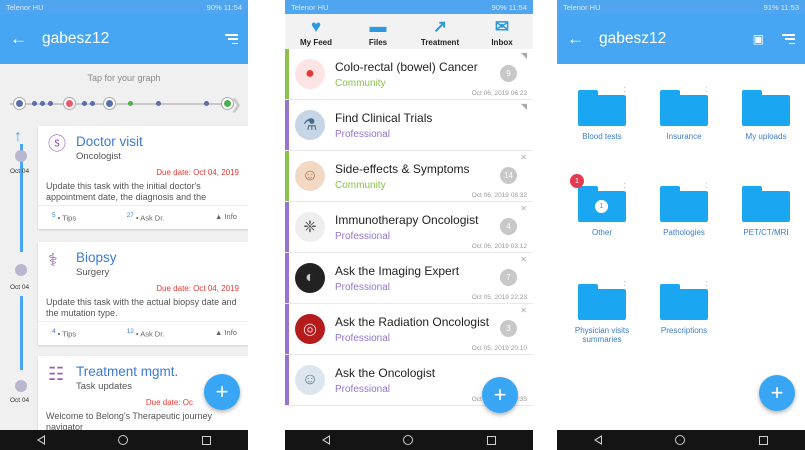  I want to click on tab-files: ▬ Files, so click(378, 31).